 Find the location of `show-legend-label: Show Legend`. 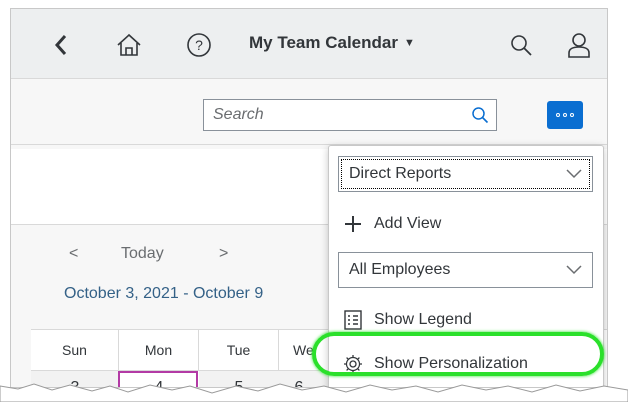

show-legend-label: Show Legend is located at coordinates (423, 319).